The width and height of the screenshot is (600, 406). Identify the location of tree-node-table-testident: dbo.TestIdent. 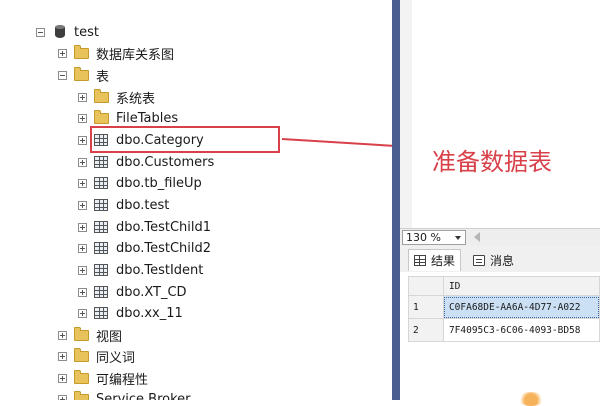
(140, 270).